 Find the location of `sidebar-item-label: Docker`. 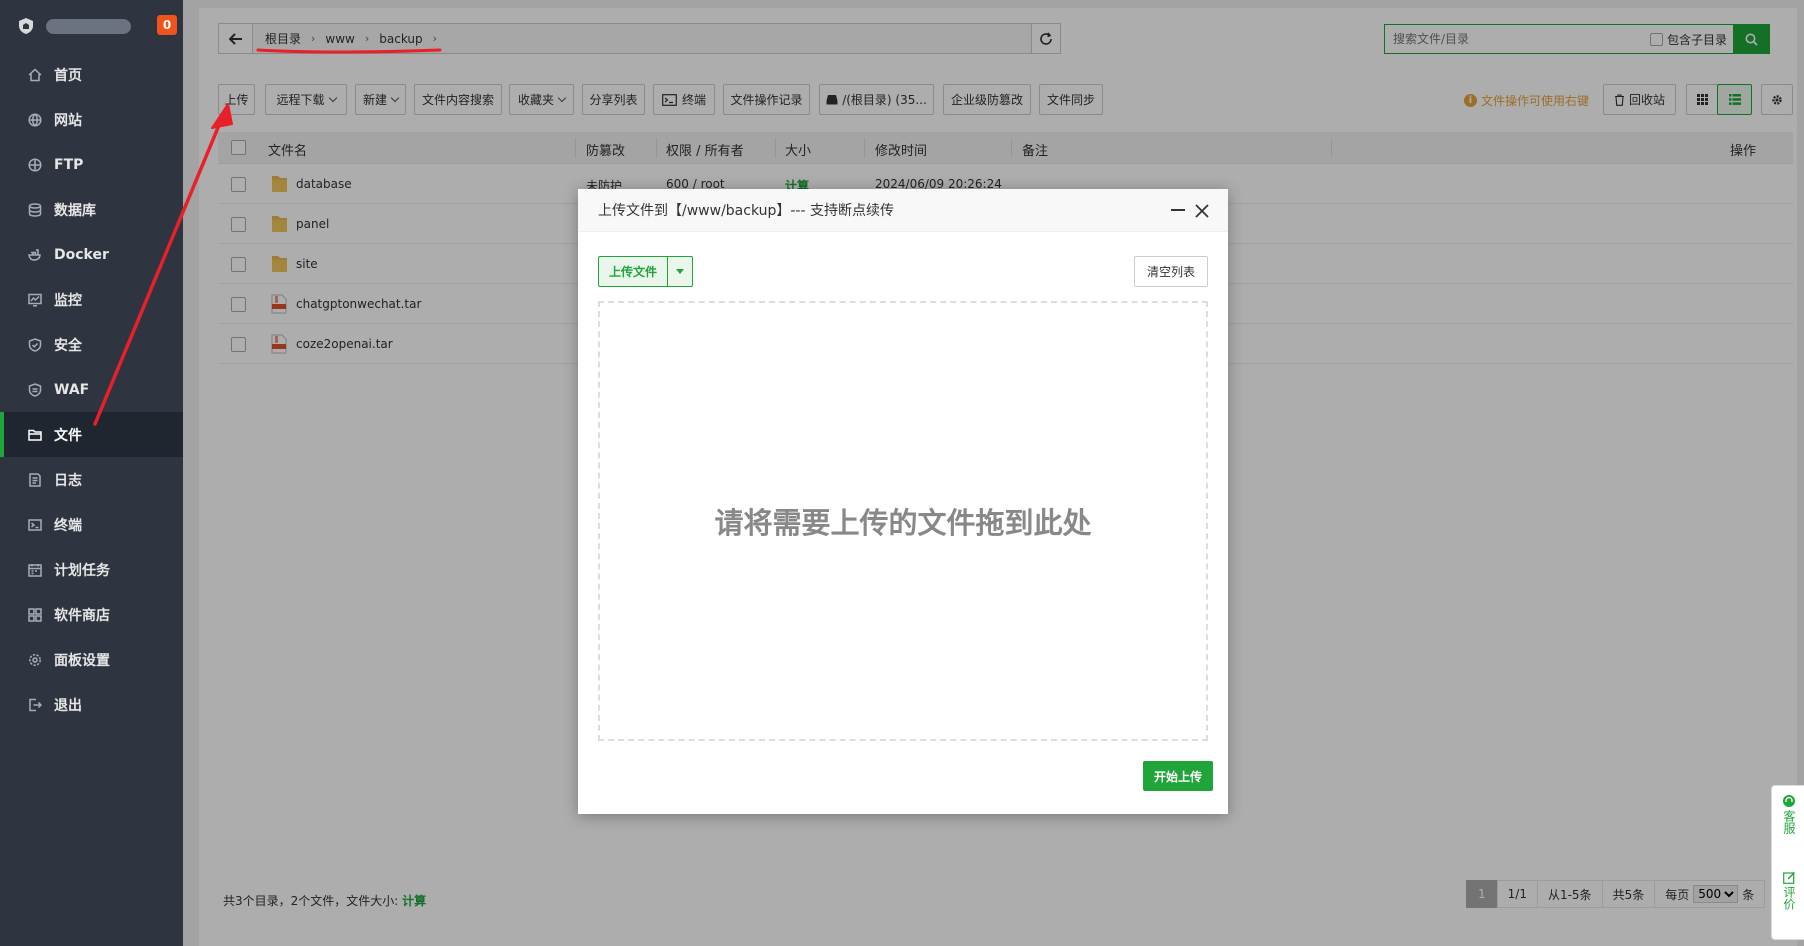

sidebar-item-label: Docker is located at coordinates (81, 254).